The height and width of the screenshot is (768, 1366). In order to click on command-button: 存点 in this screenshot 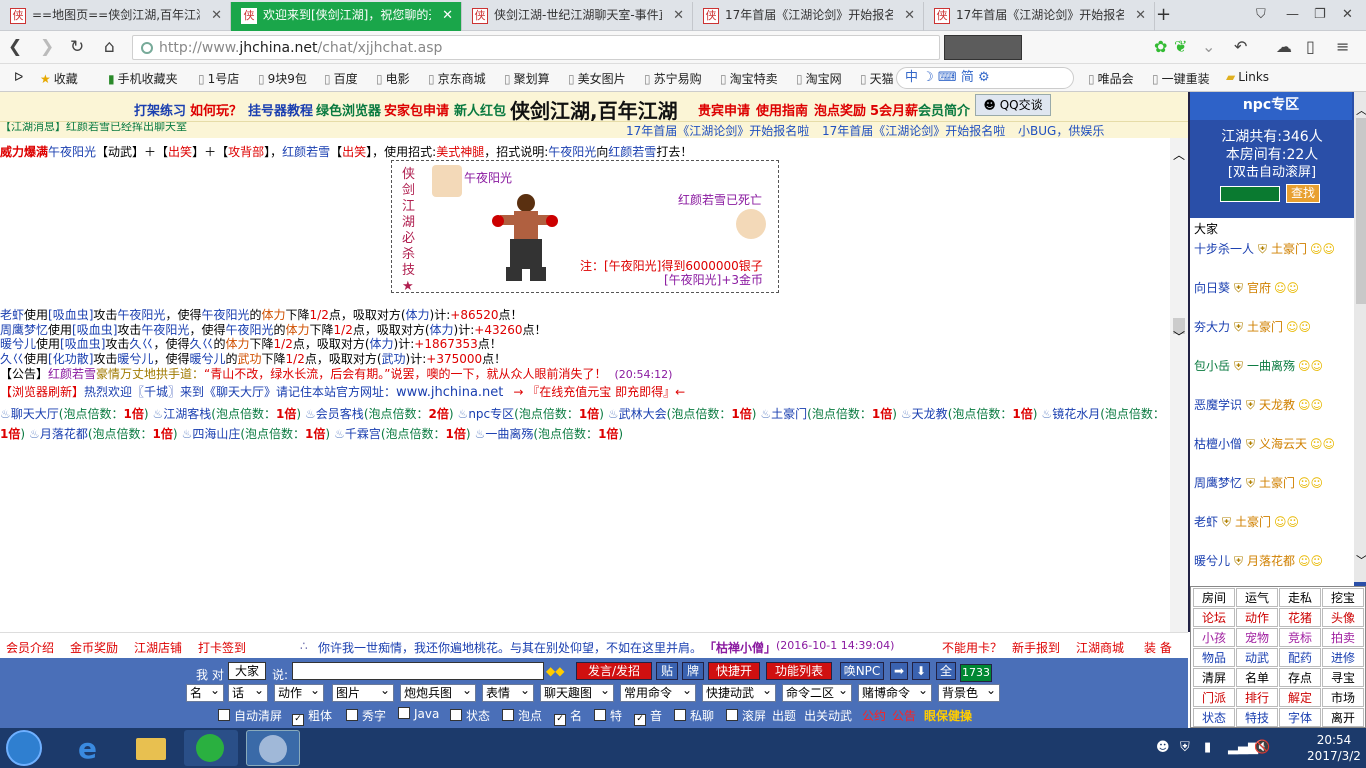, I will do `click(1300, 677)`.